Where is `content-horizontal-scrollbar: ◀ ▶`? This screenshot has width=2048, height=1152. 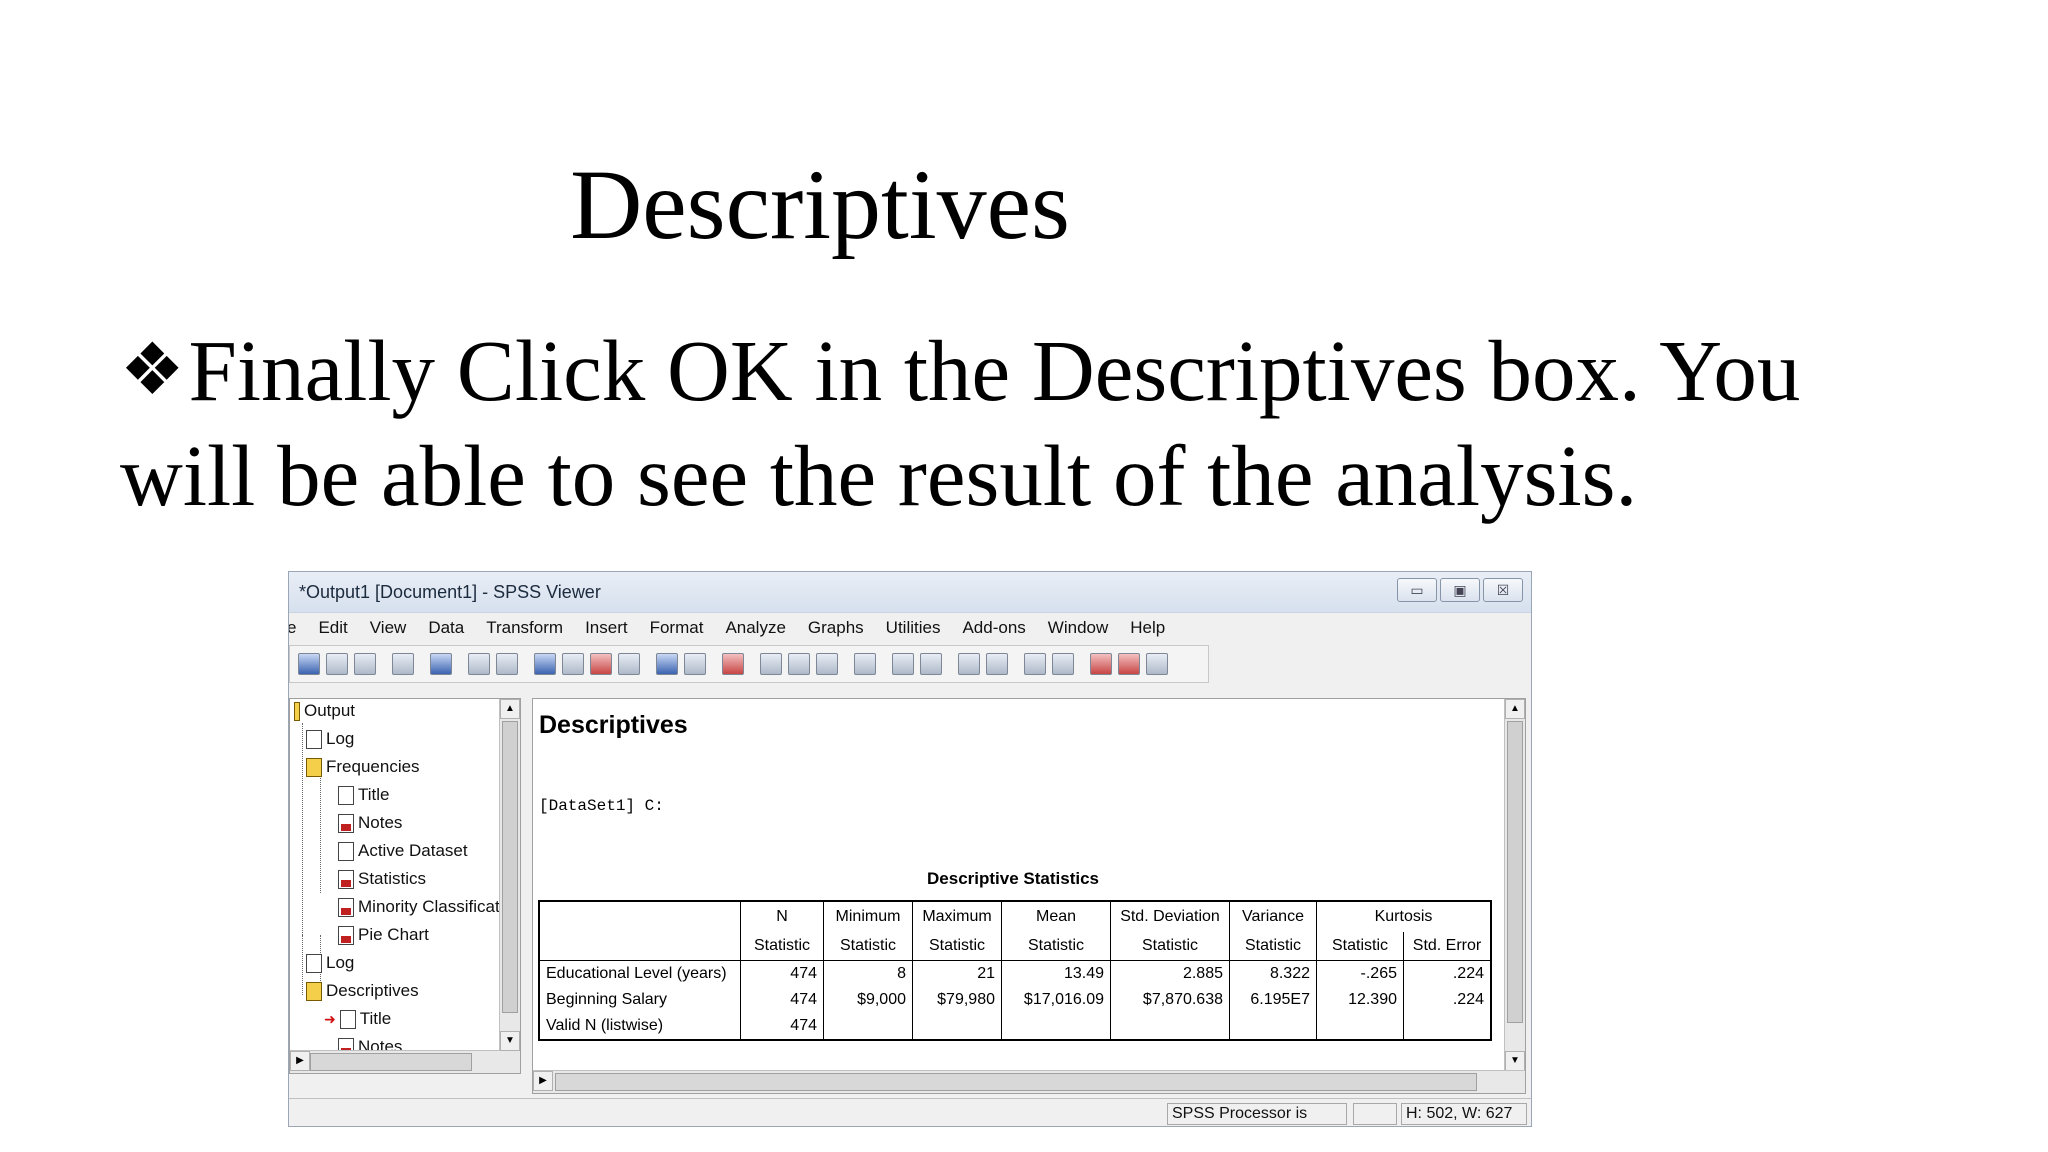
content-horizontal-scrollbar: ◀ ▶ is located at coordinates (1029, 1081).